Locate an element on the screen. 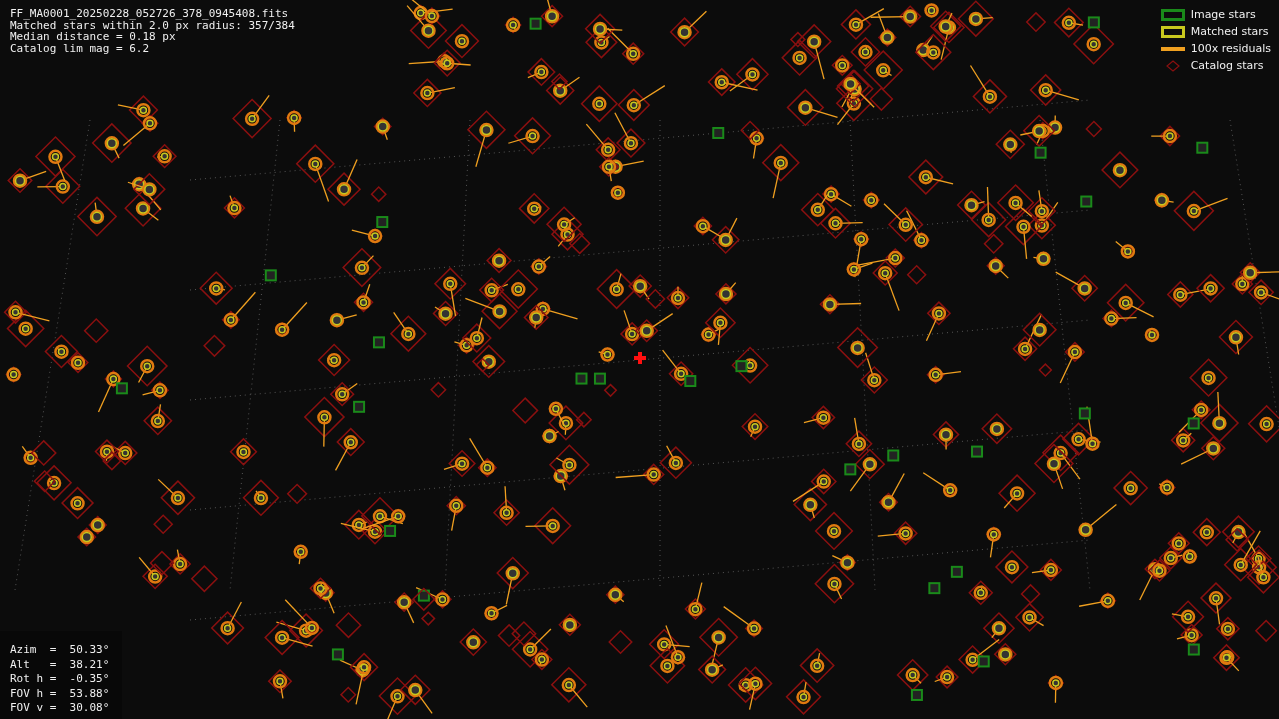  readout-text: Rot h = -0.35° is located at coordinates (60, 679).